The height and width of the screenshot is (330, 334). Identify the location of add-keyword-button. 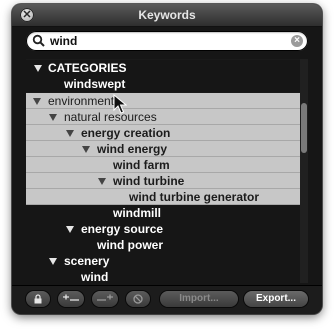
(71, 299).